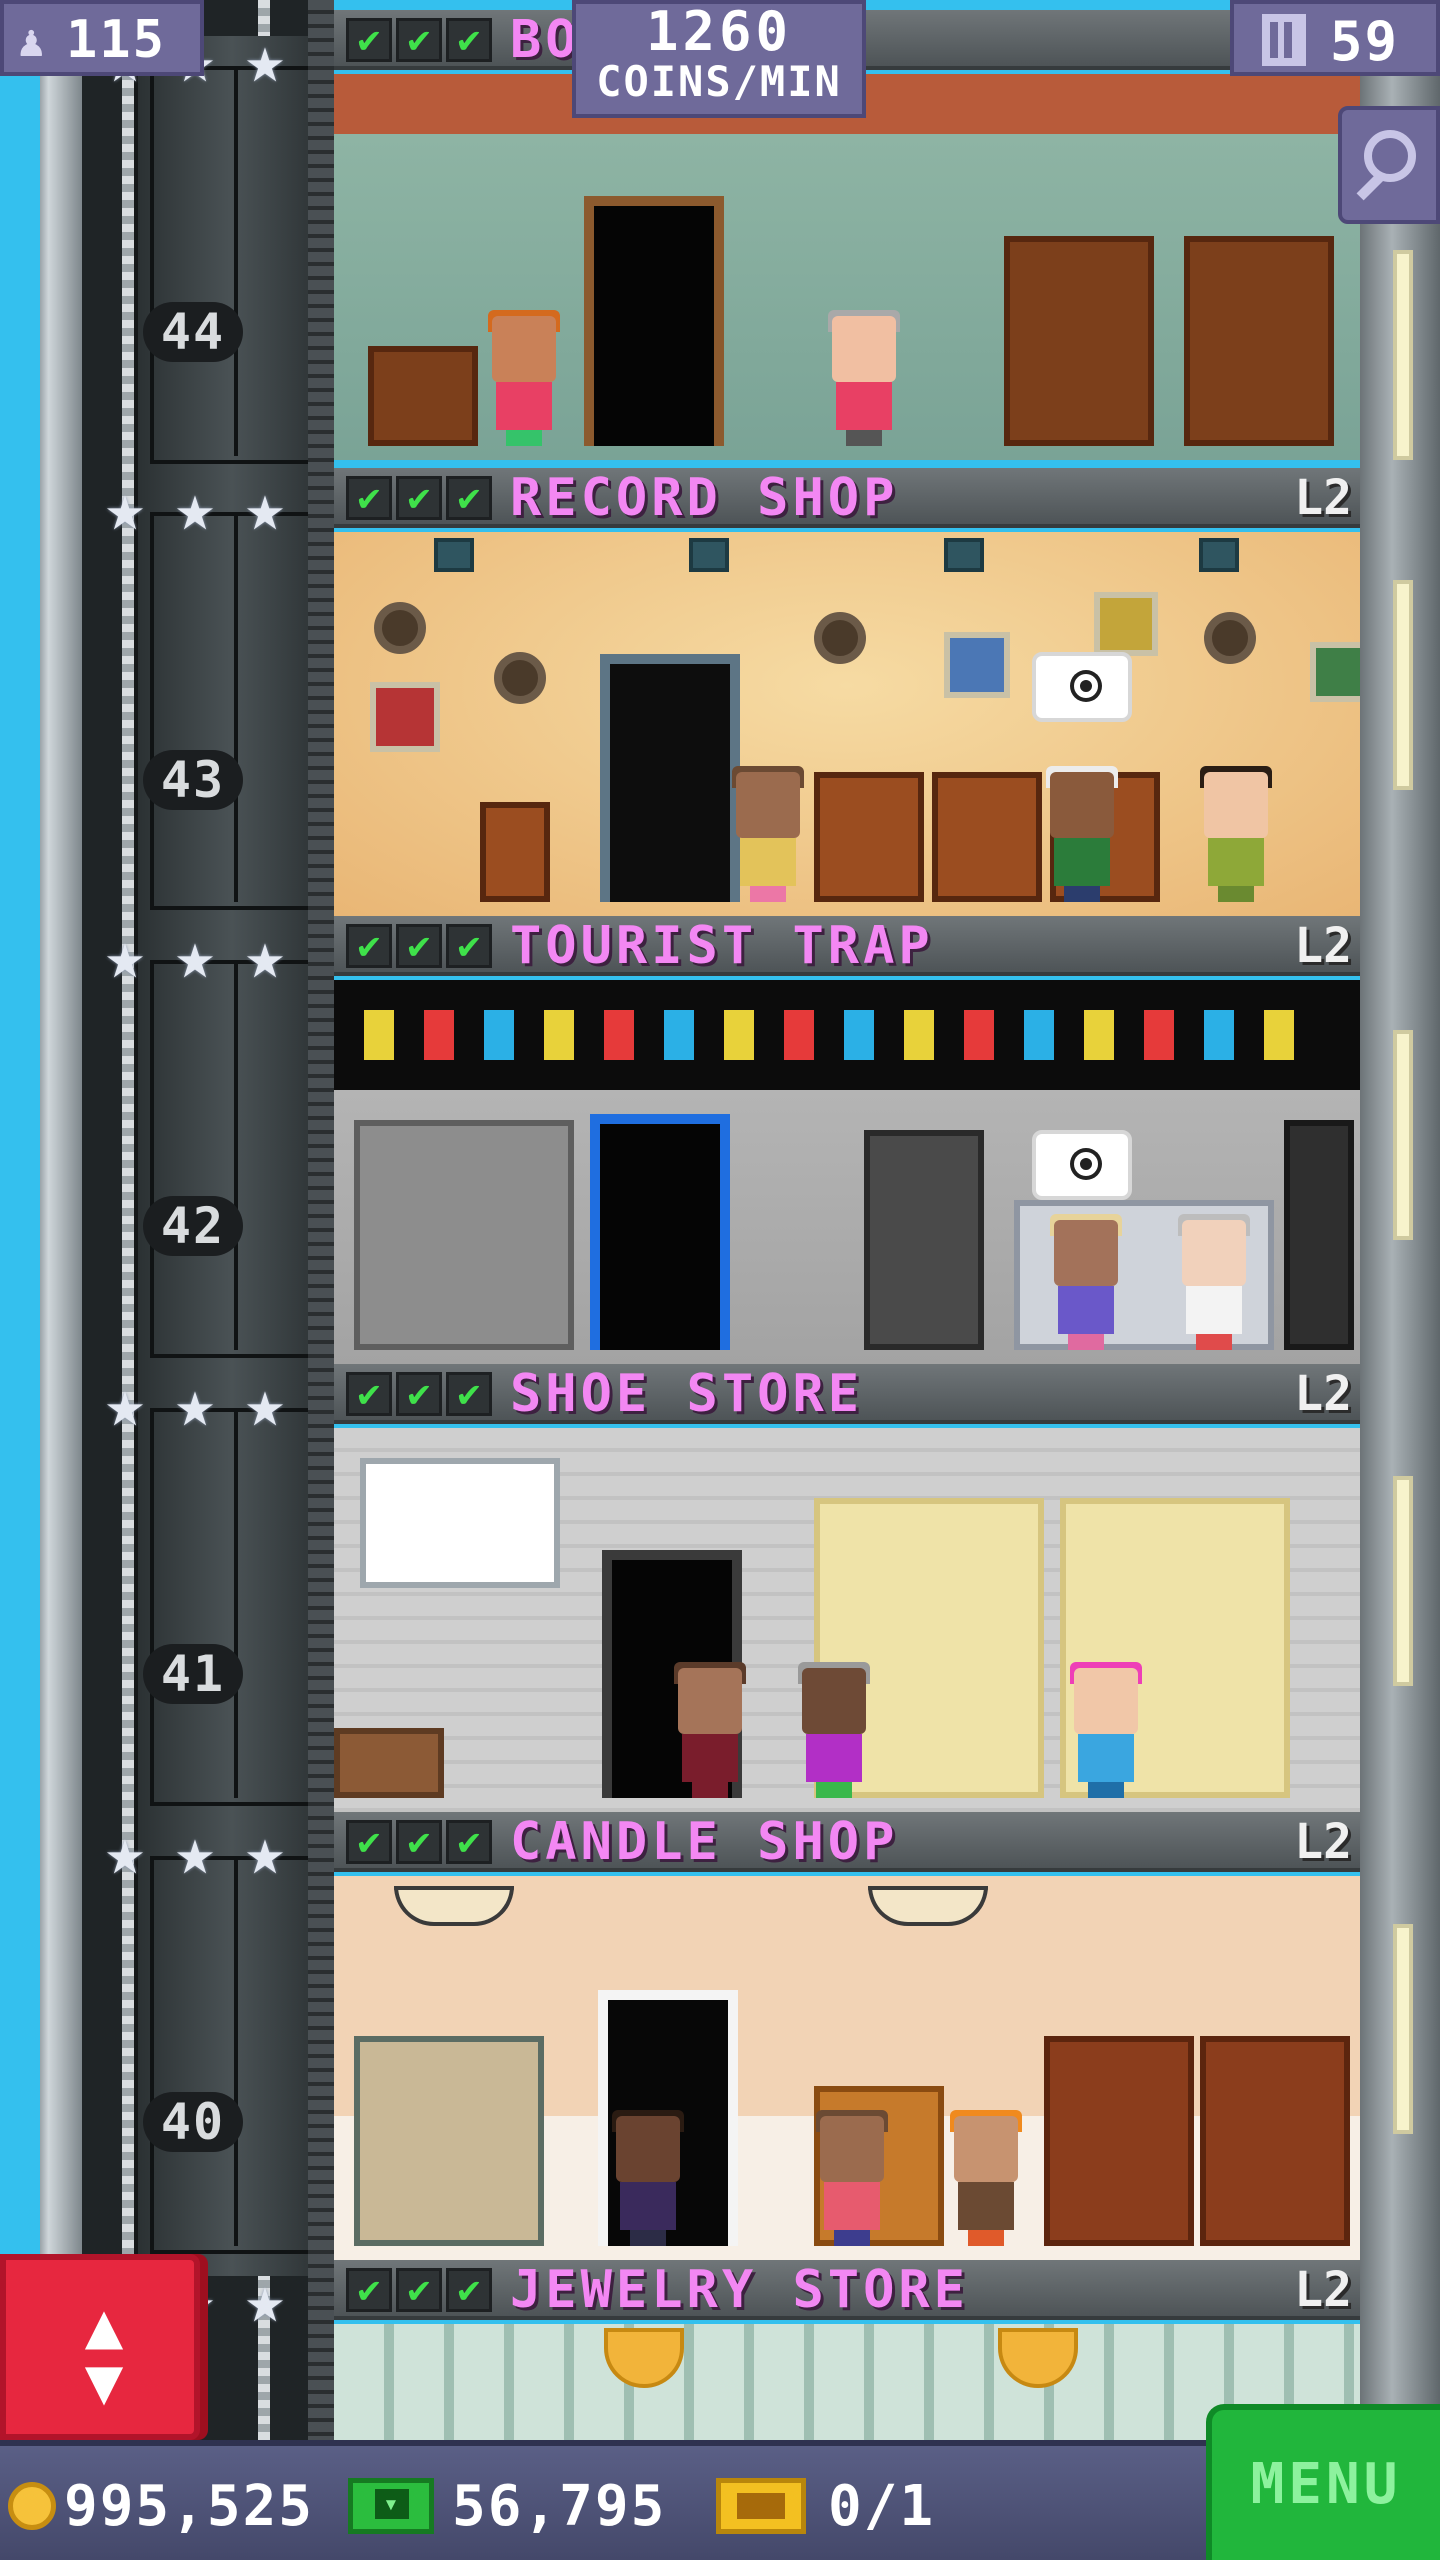  Describe the element at coordinates (687, 1394) in the screenshot. I see `floor-name: SHOE STORE` at that location.